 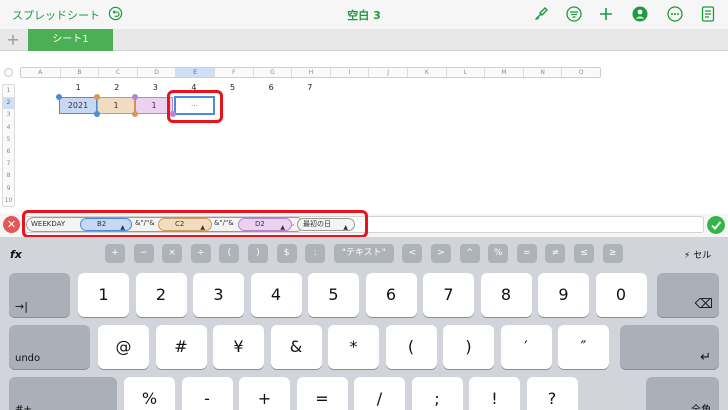 I want to click on cell-row1-value: 5, so click(x=232, y=87).